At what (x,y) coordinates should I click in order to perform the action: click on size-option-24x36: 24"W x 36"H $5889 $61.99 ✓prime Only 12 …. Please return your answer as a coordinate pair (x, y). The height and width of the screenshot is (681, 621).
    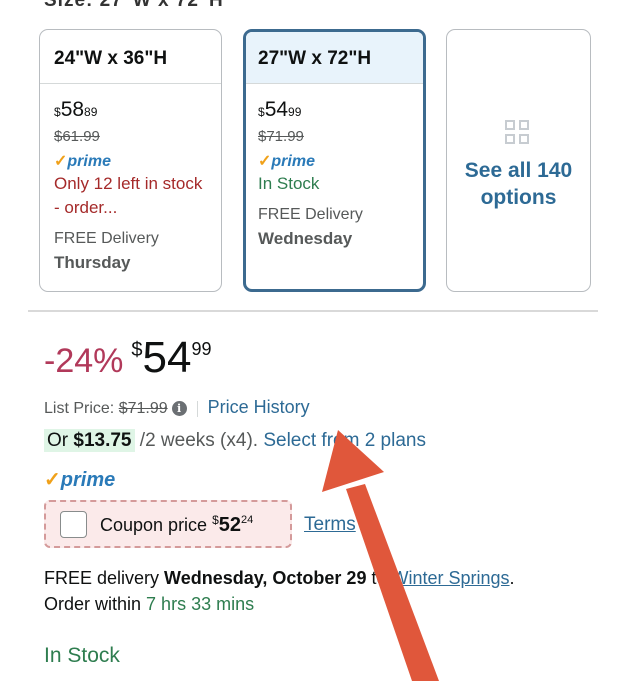
    Looking at the image, I should click on (130, 160).